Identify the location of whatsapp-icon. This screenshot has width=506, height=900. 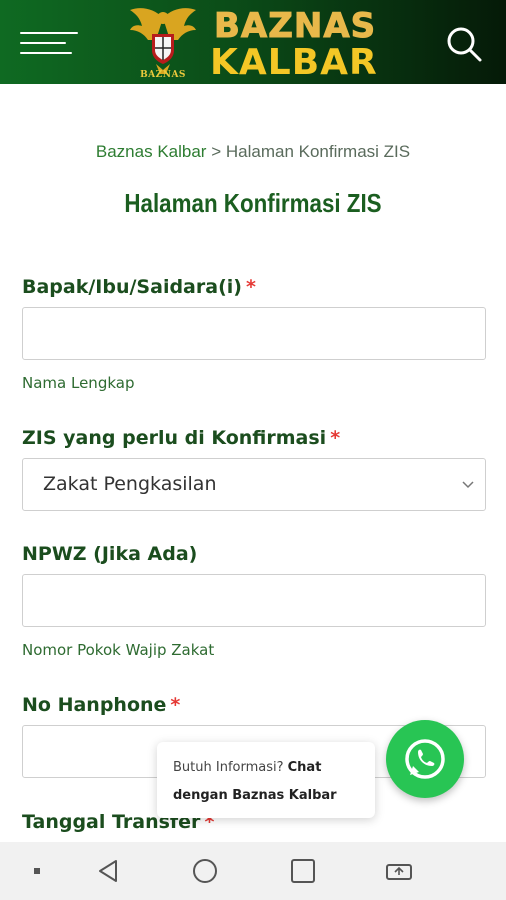
(425, 759).